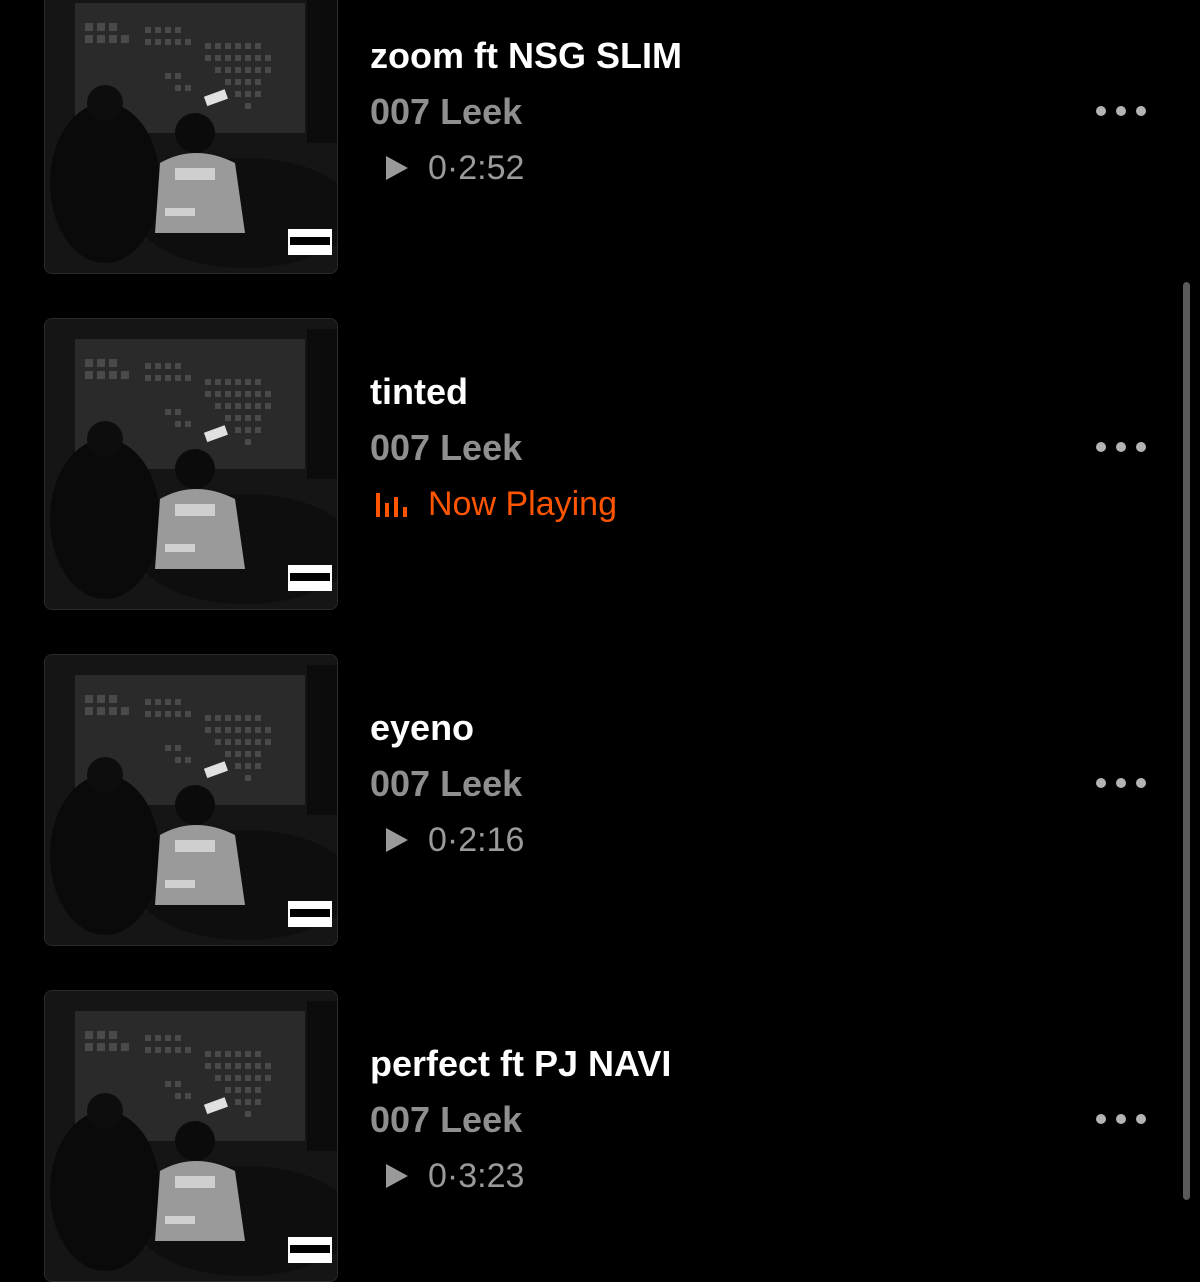 Image resolution: width=1200 pixels, height=1282 pixels. I want to click on track-info: tinted 007 Leek Now Playing, so click(720, 463).